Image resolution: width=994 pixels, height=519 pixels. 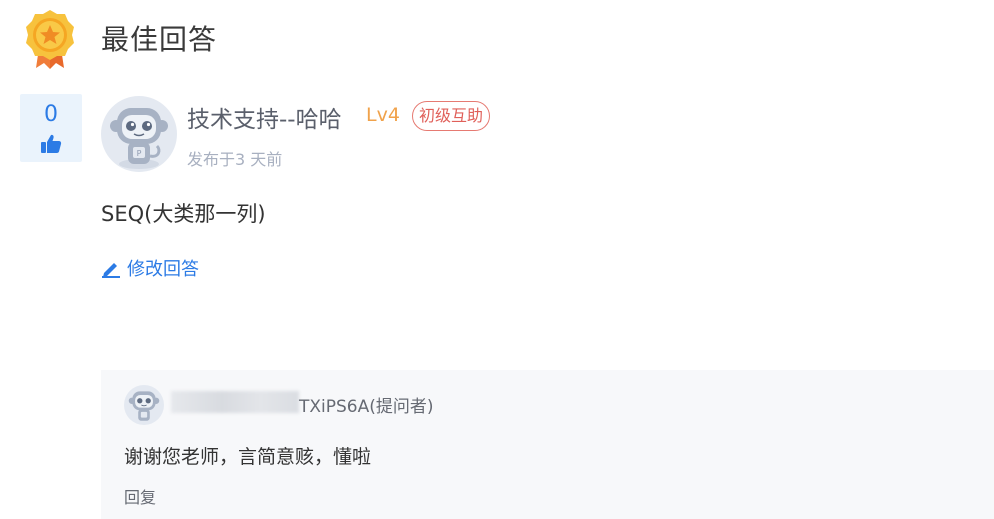 What do you see at coordinates (50, 39) in the screenshot?
I see `medal-icon` at bounding box center [50, 39].